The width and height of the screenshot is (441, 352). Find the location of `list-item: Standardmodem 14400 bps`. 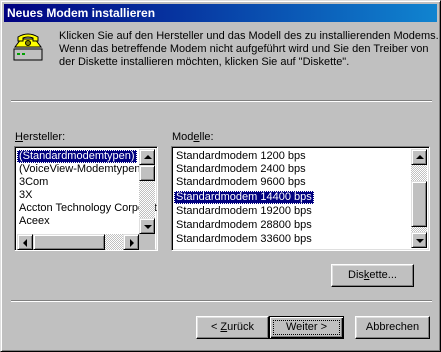

list-item: Standardmodem 14400 bps is located at coordinates (244, 197).